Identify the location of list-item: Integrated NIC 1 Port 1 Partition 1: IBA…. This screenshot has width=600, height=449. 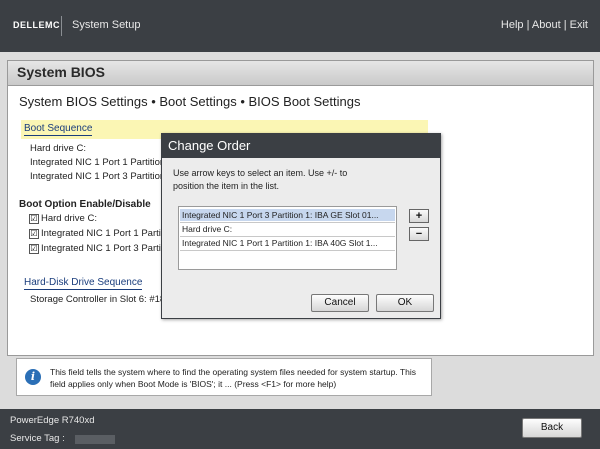
(287, 243).